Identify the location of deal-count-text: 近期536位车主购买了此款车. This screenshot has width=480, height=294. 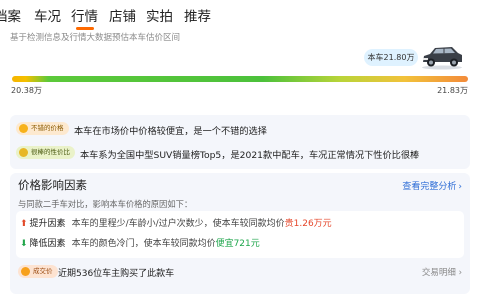
(116, 274).